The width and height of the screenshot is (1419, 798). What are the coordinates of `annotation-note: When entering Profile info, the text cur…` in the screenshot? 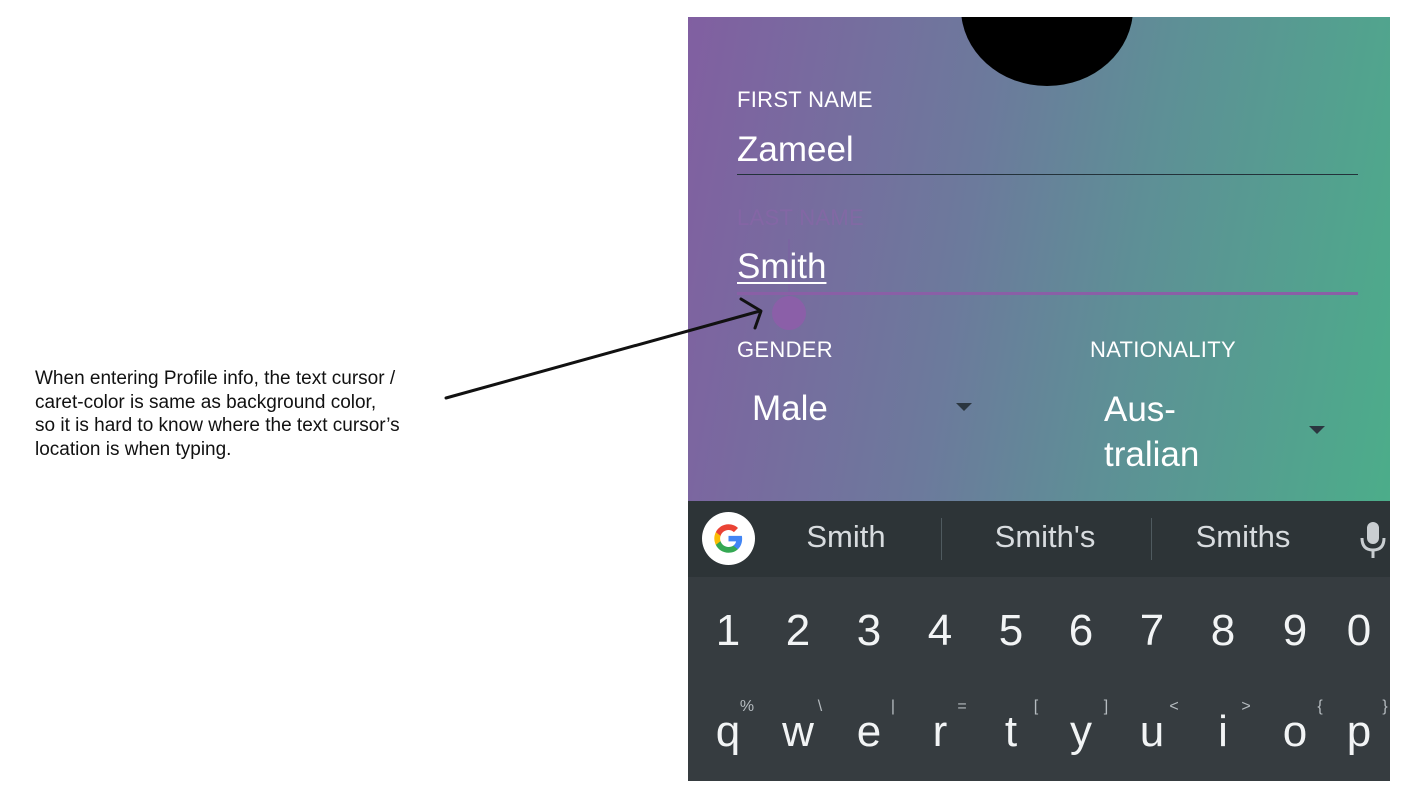 It's located at (245, 414).